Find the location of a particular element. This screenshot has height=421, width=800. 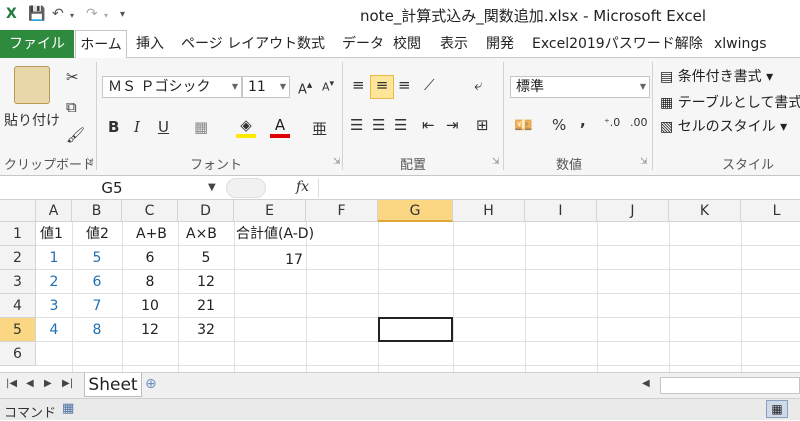

cell-e2: 17 is located at coordinates (294, 260).